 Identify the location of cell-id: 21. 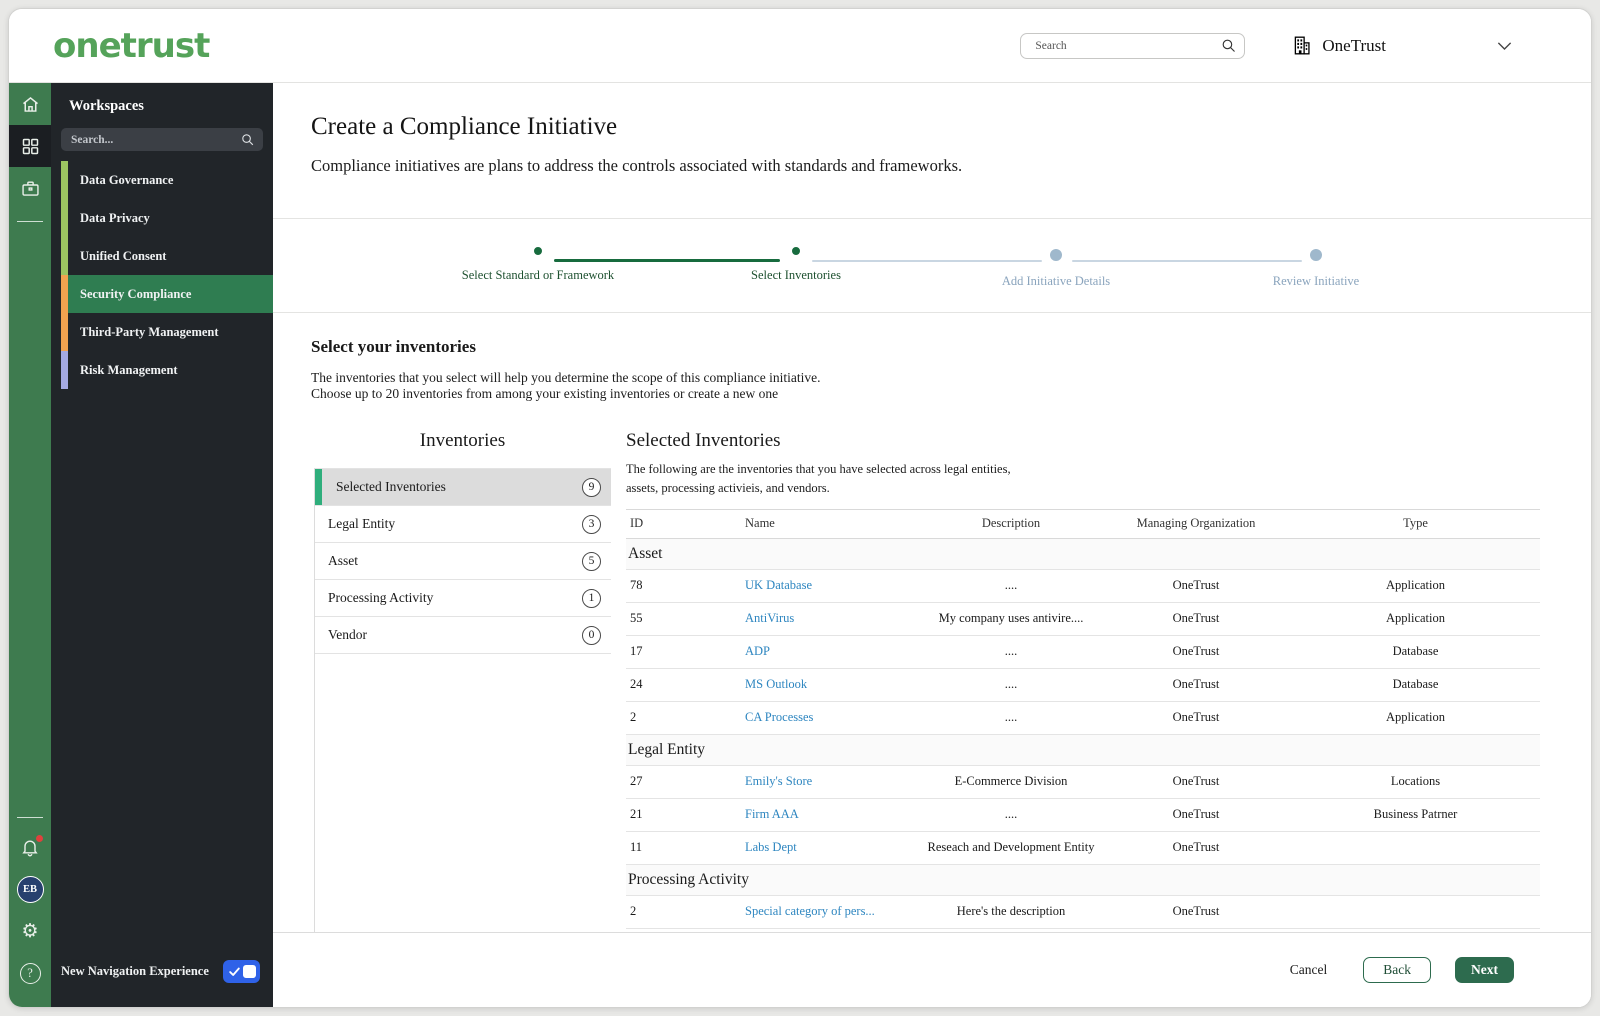
(636, 814).